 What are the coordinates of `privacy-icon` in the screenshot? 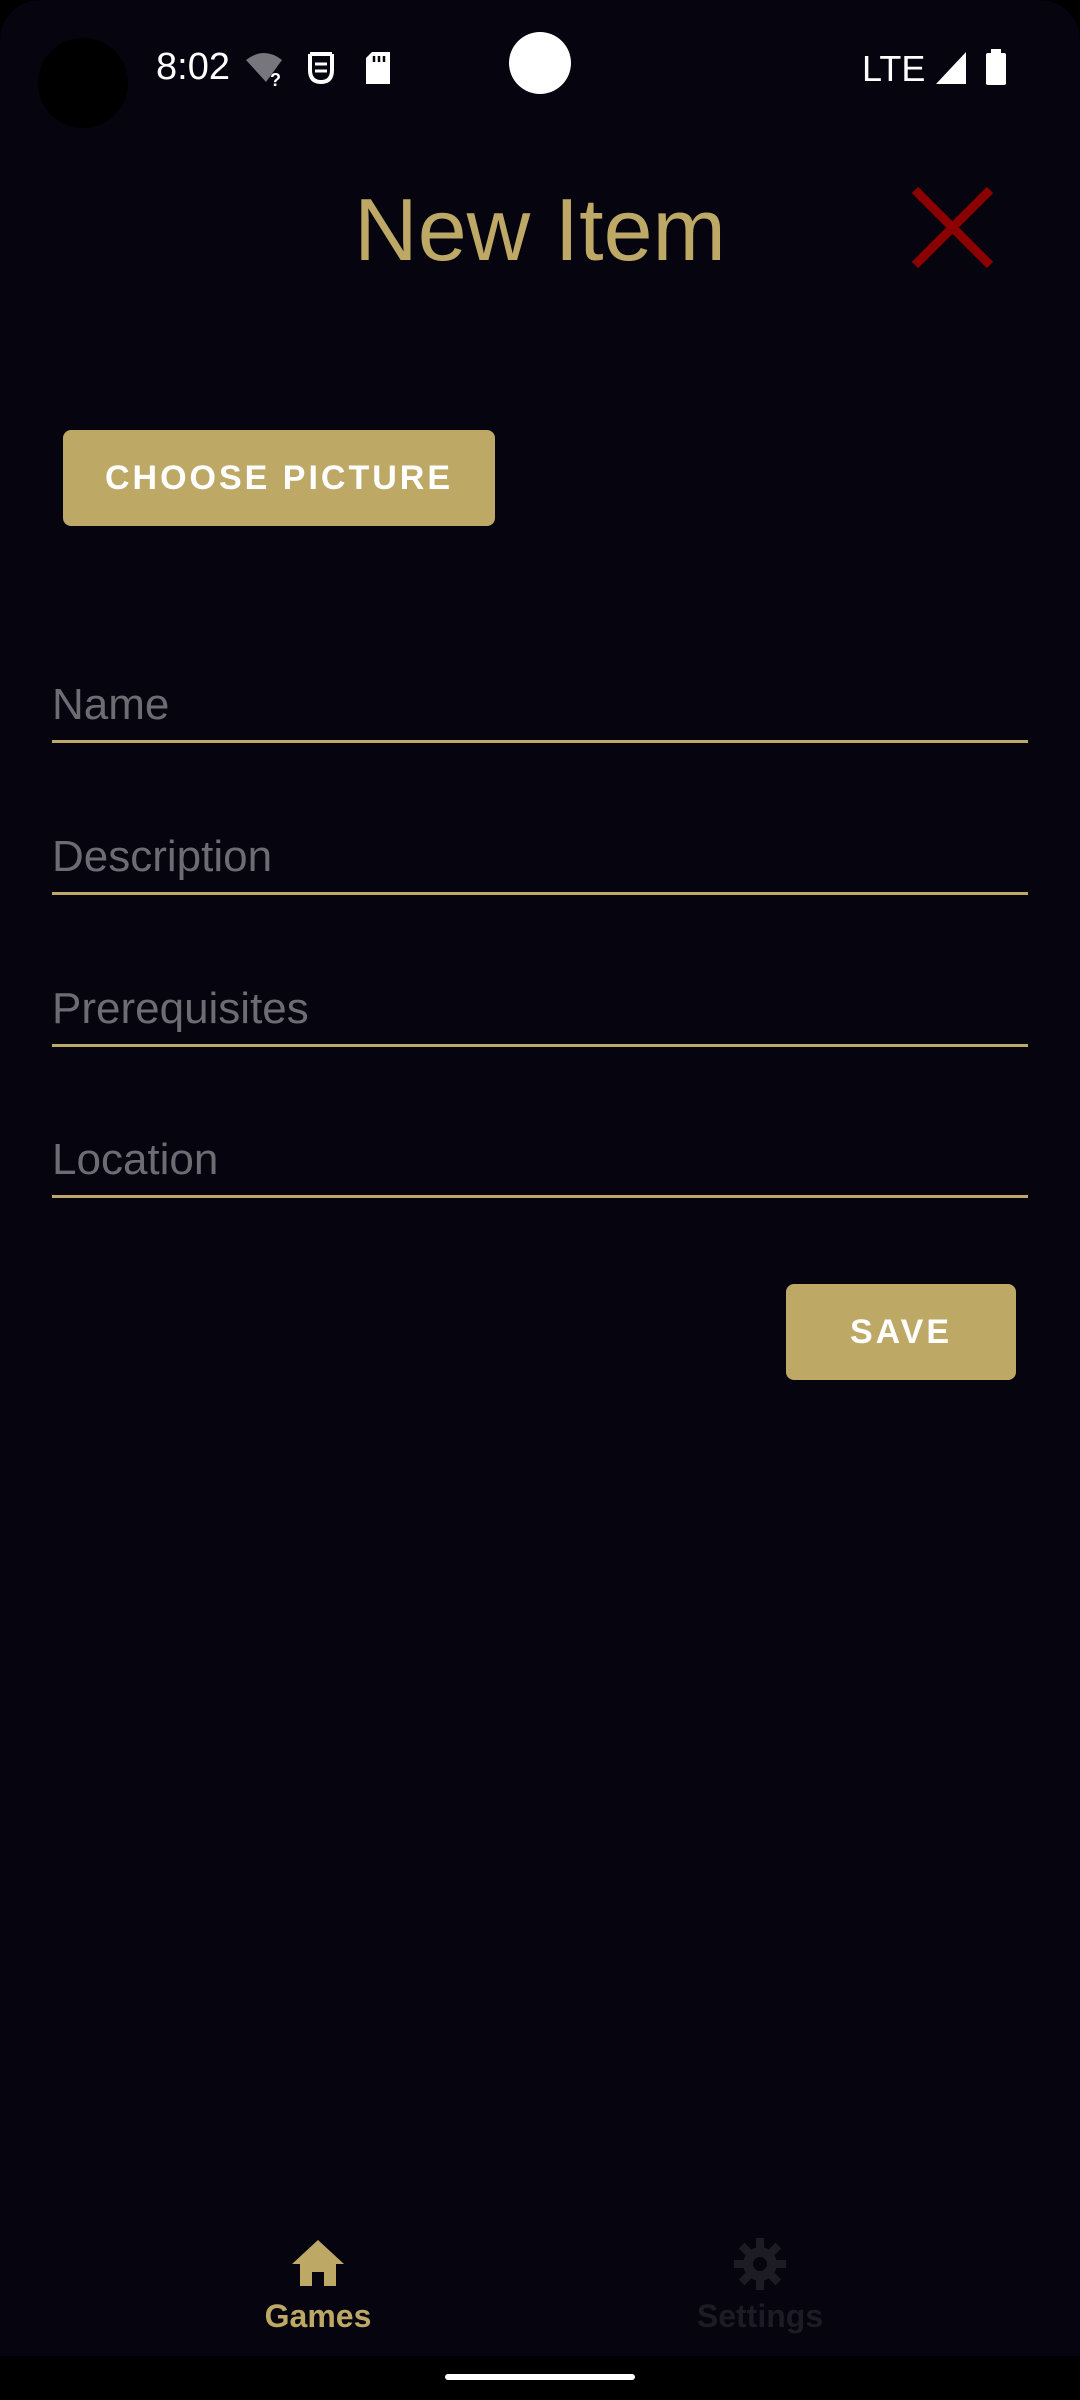 It's located at (321, 68).